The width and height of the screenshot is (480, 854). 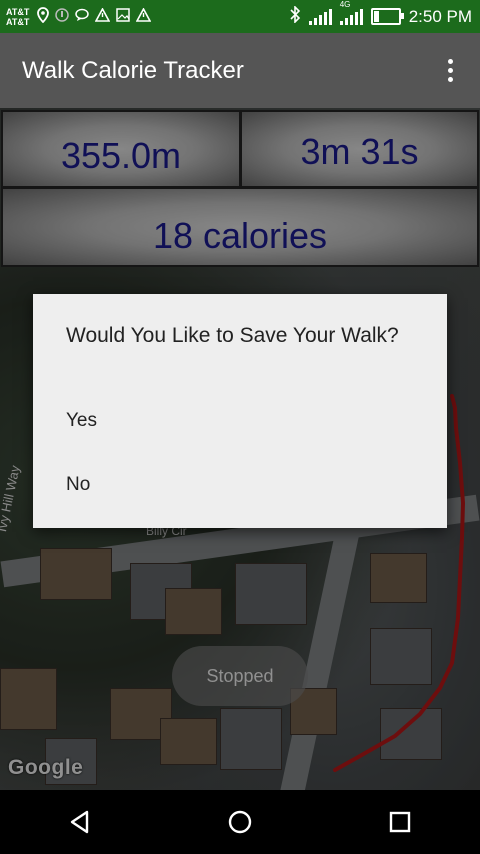 I want to click on navigation-bar, so click(x=240, y=822).